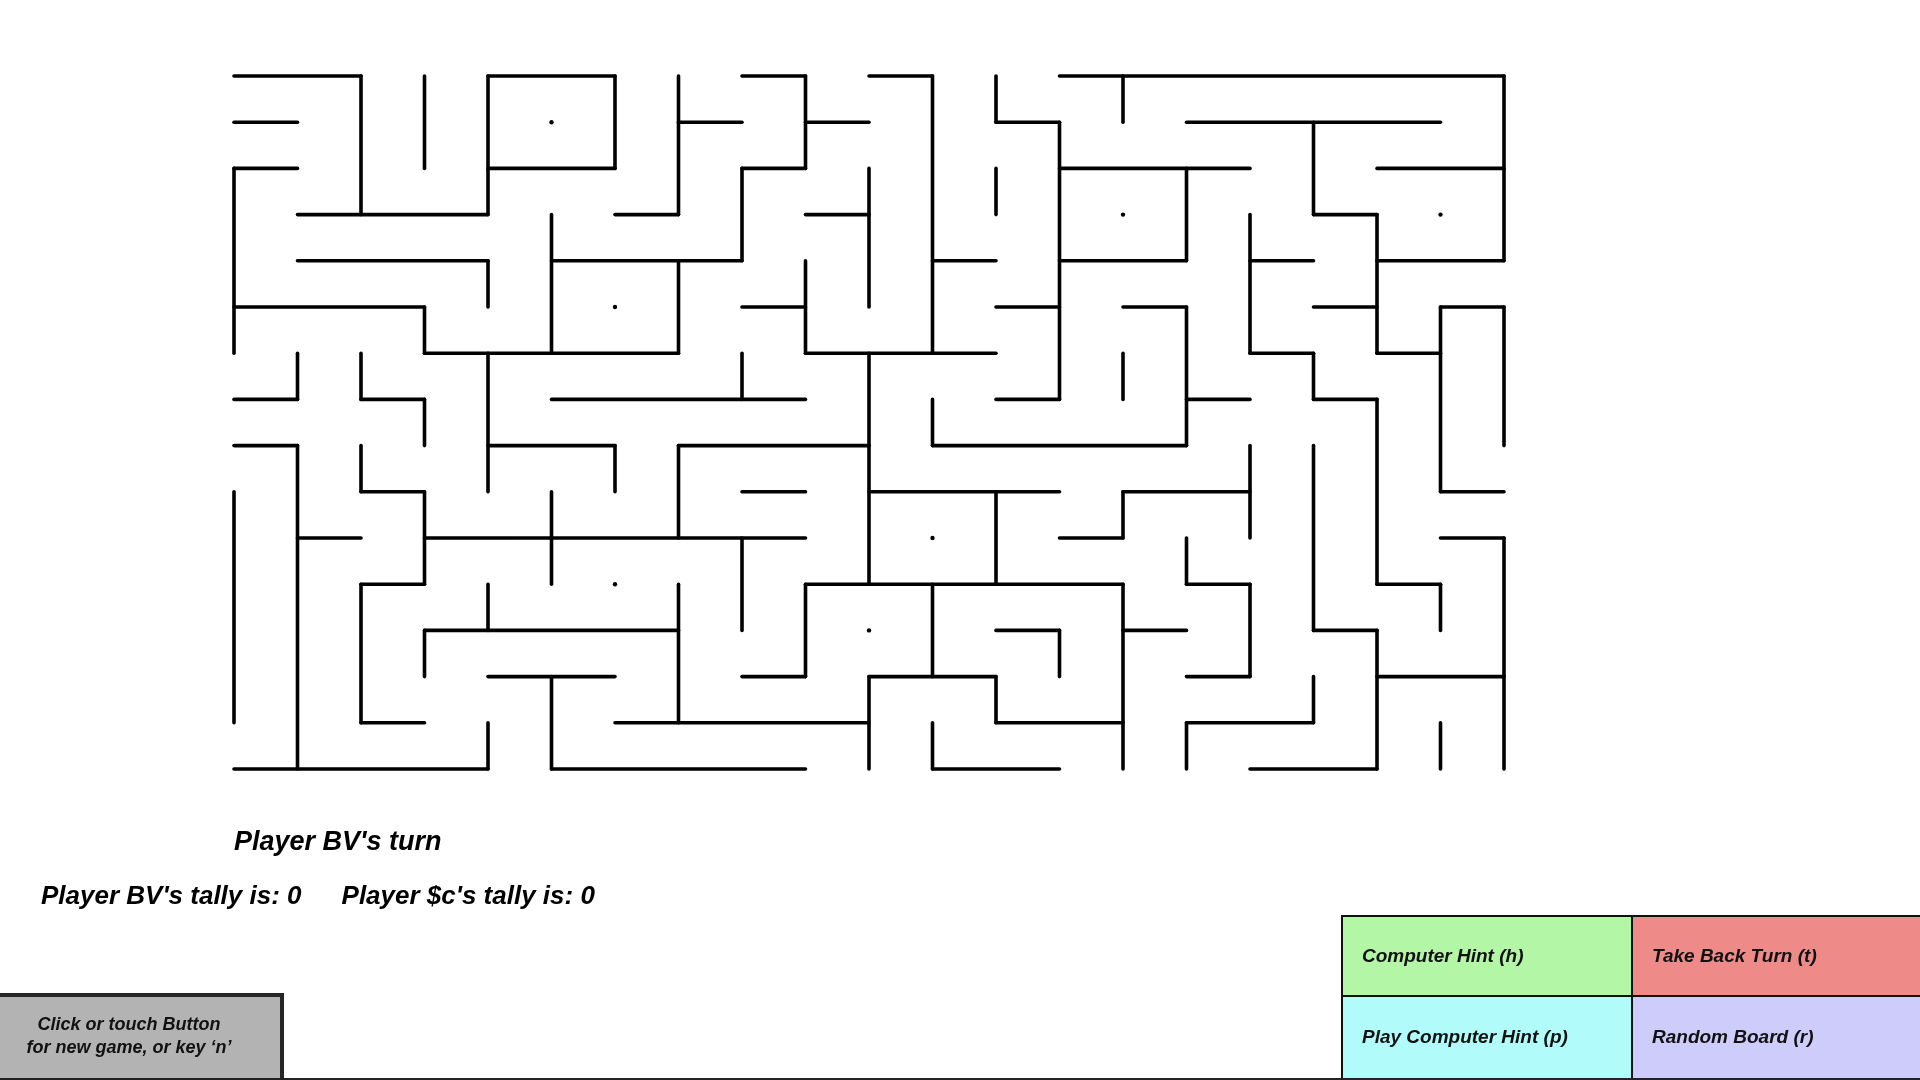 This screenshot has height=1080, width=1920. Describe the element at coordinates (338, 841) in the screenshot. I see `turn-status: Player BV's turn` at that location.